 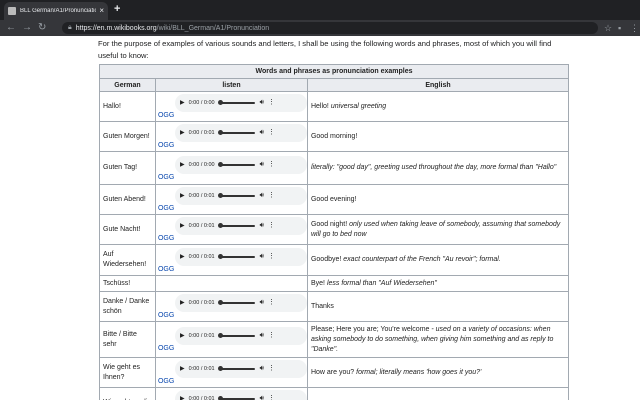 I want to click on browser-tab: BLL German/A1/Pronunciation ×, so click(x=56, y=11).